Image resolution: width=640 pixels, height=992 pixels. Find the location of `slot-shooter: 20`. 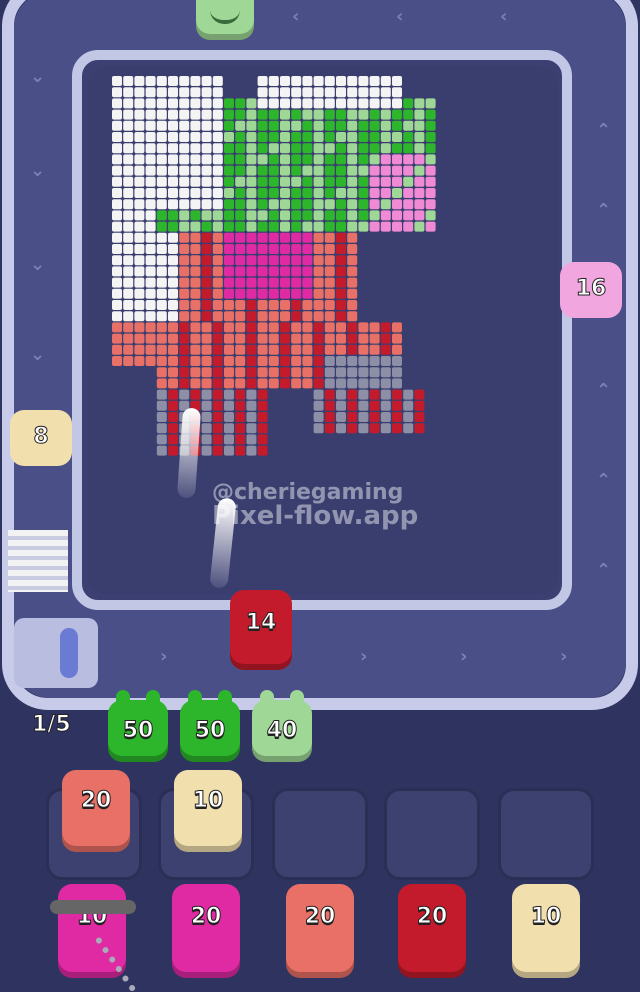

slot-shooter: 20 is located at coordinates (96, 811).